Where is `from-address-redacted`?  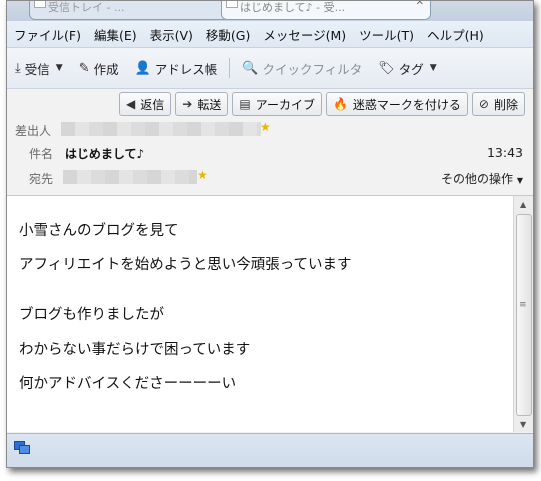
from-address-redacted is located at coordinates (161, 129).